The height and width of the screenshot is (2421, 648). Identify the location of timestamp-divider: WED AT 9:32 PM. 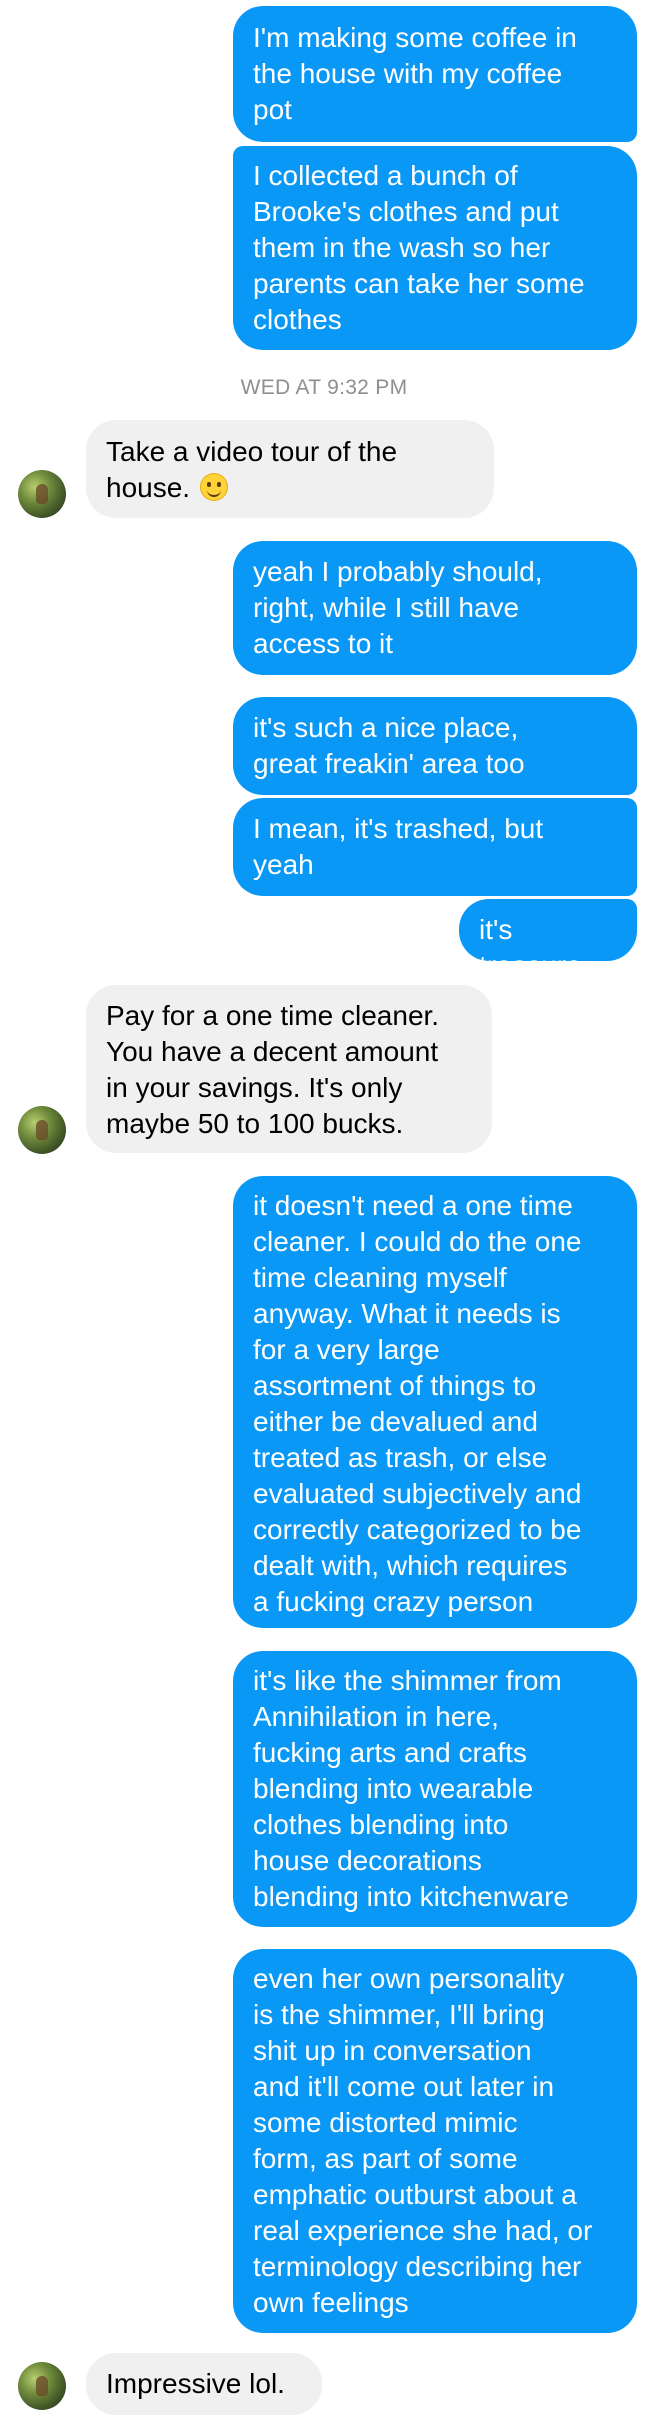
(324, 387).